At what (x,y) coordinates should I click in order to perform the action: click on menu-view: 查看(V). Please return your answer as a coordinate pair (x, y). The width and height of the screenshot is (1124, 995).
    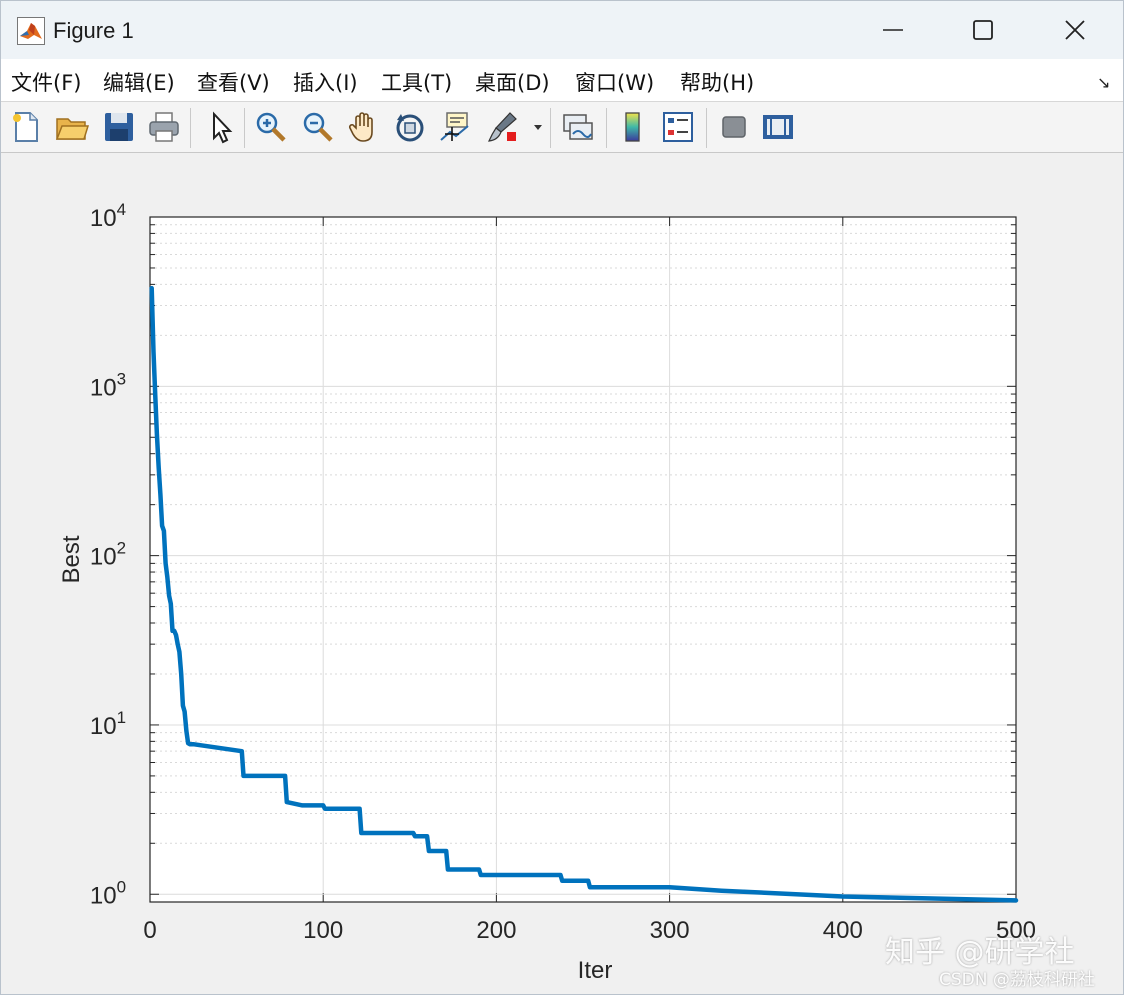
    Looking at the image, I should click on (233, 82).